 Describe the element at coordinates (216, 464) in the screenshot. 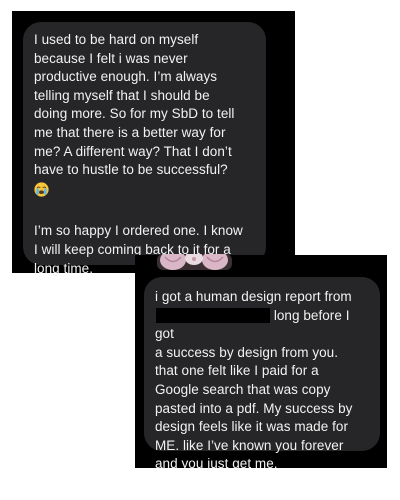

I see `message-line: and you just get me.` at that location.